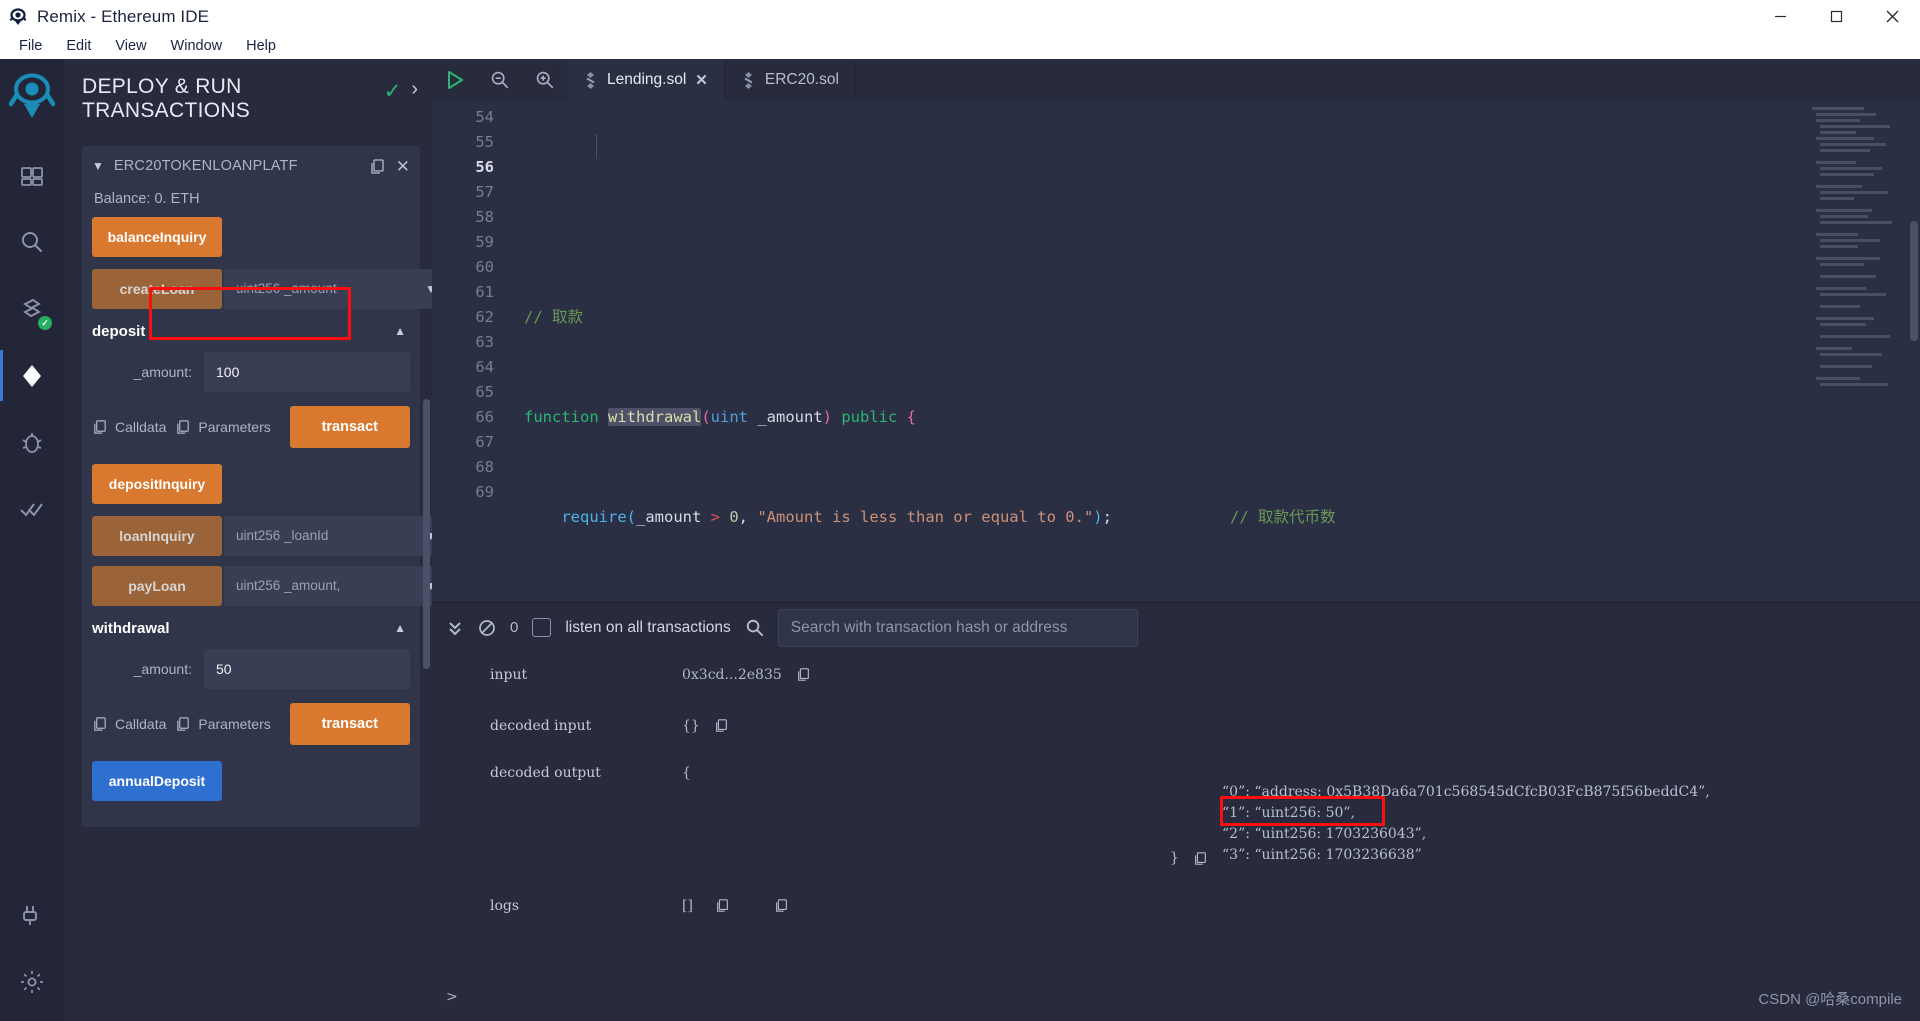  What do you see at coordinates (157, 236) in the screenshot?
I see `balanceInquiry-button: balanceInquiry` at bounding box center [157, 236].